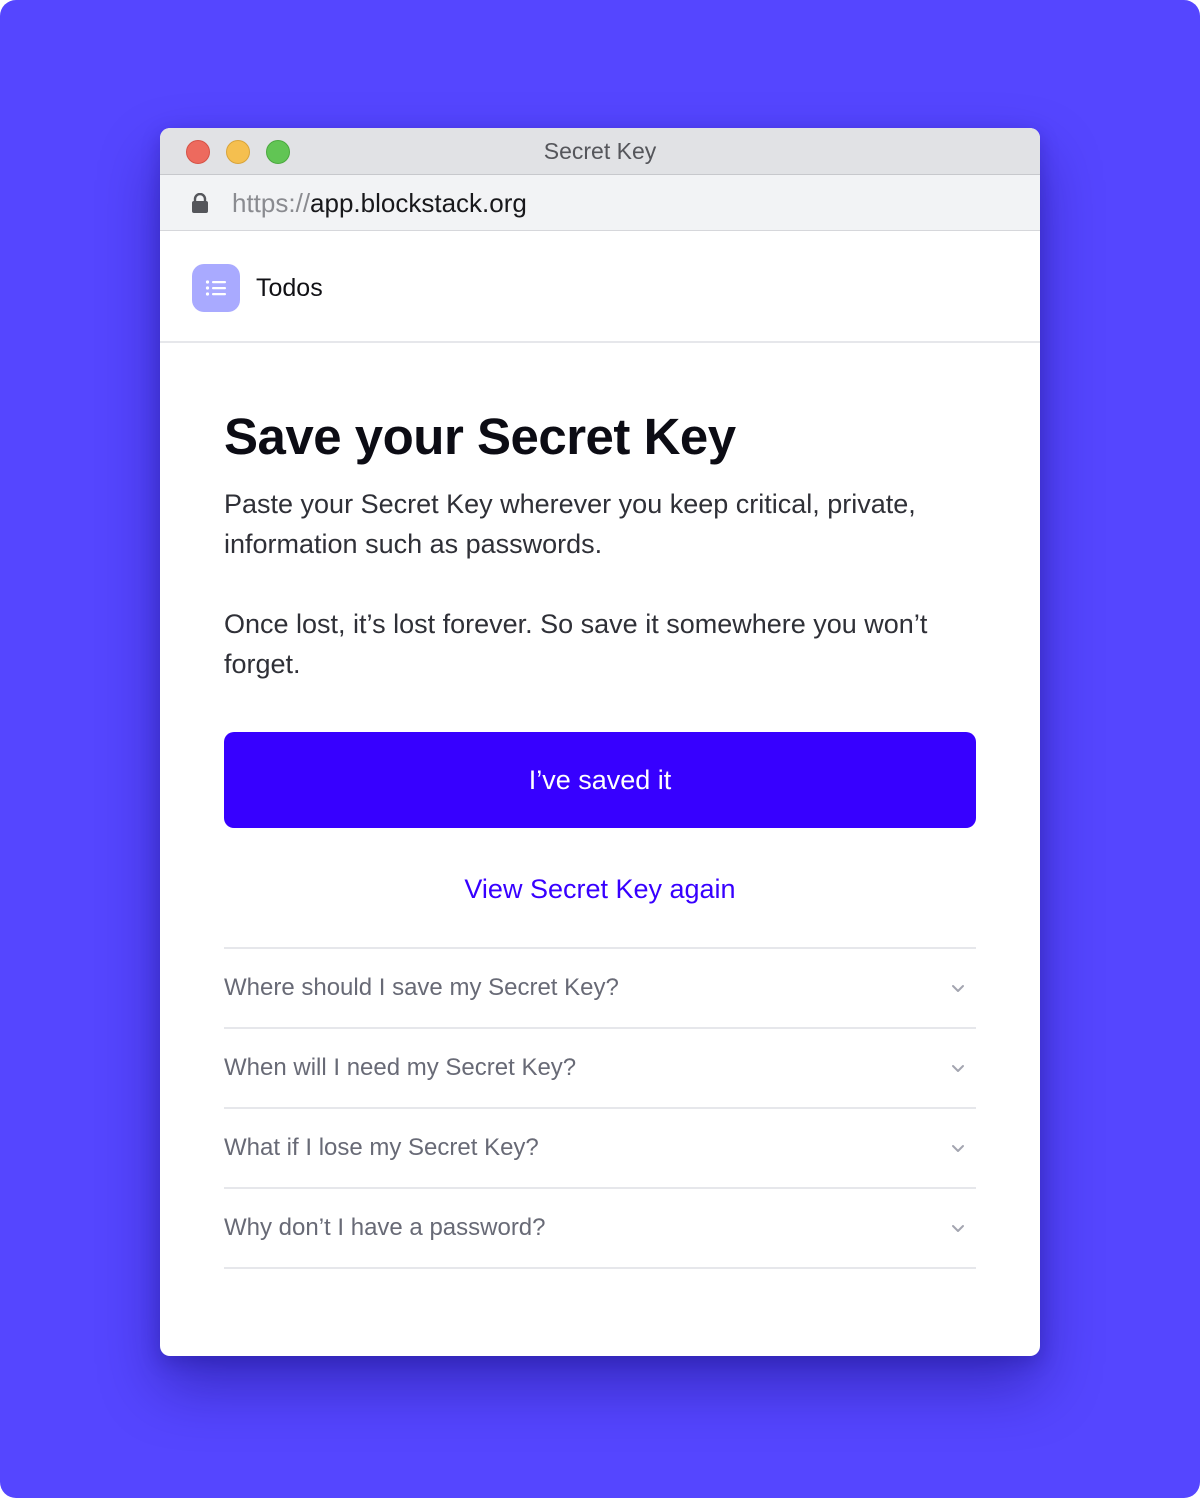  I want to click on address-bar: https://app.blockstack.org, so click(600, 203).